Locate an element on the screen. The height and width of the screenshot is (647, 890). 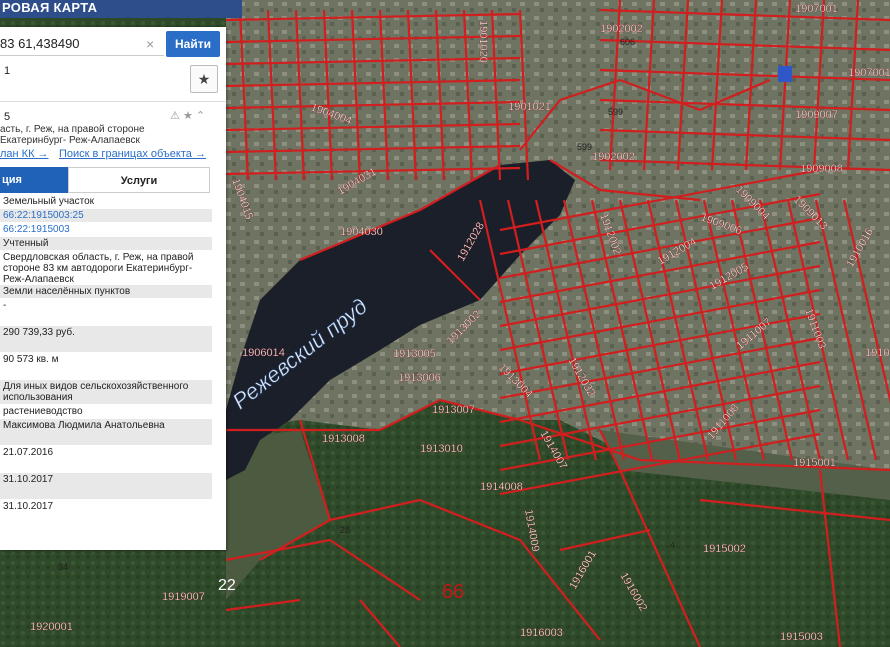
search-in-bounds-link: Поиск в границах объекта → is located at coordinates (132, 154).